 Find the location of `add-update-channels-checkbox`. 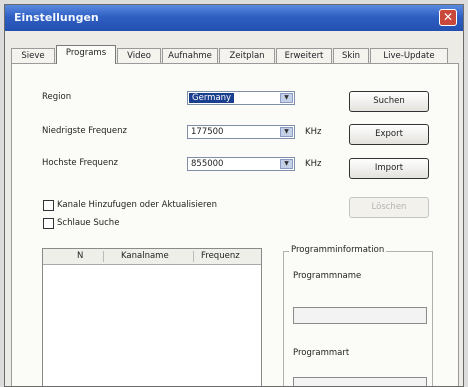

add-update-channels-checkbox is located at coordinates (48, 205).